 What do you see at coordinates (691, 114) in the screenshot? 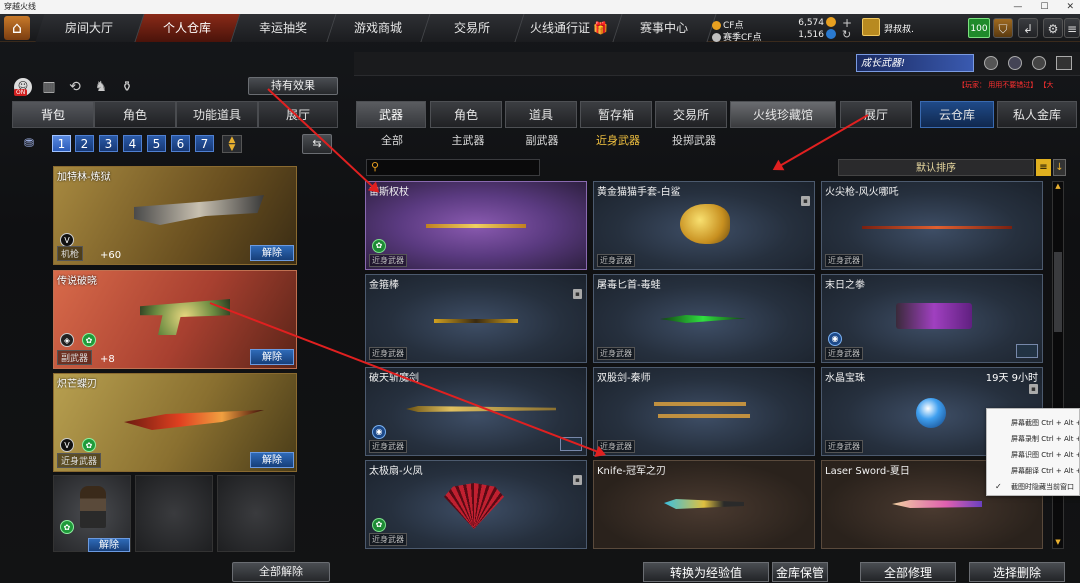
I see `tab-exchange: 交易所` at bounding box center [691, 114].